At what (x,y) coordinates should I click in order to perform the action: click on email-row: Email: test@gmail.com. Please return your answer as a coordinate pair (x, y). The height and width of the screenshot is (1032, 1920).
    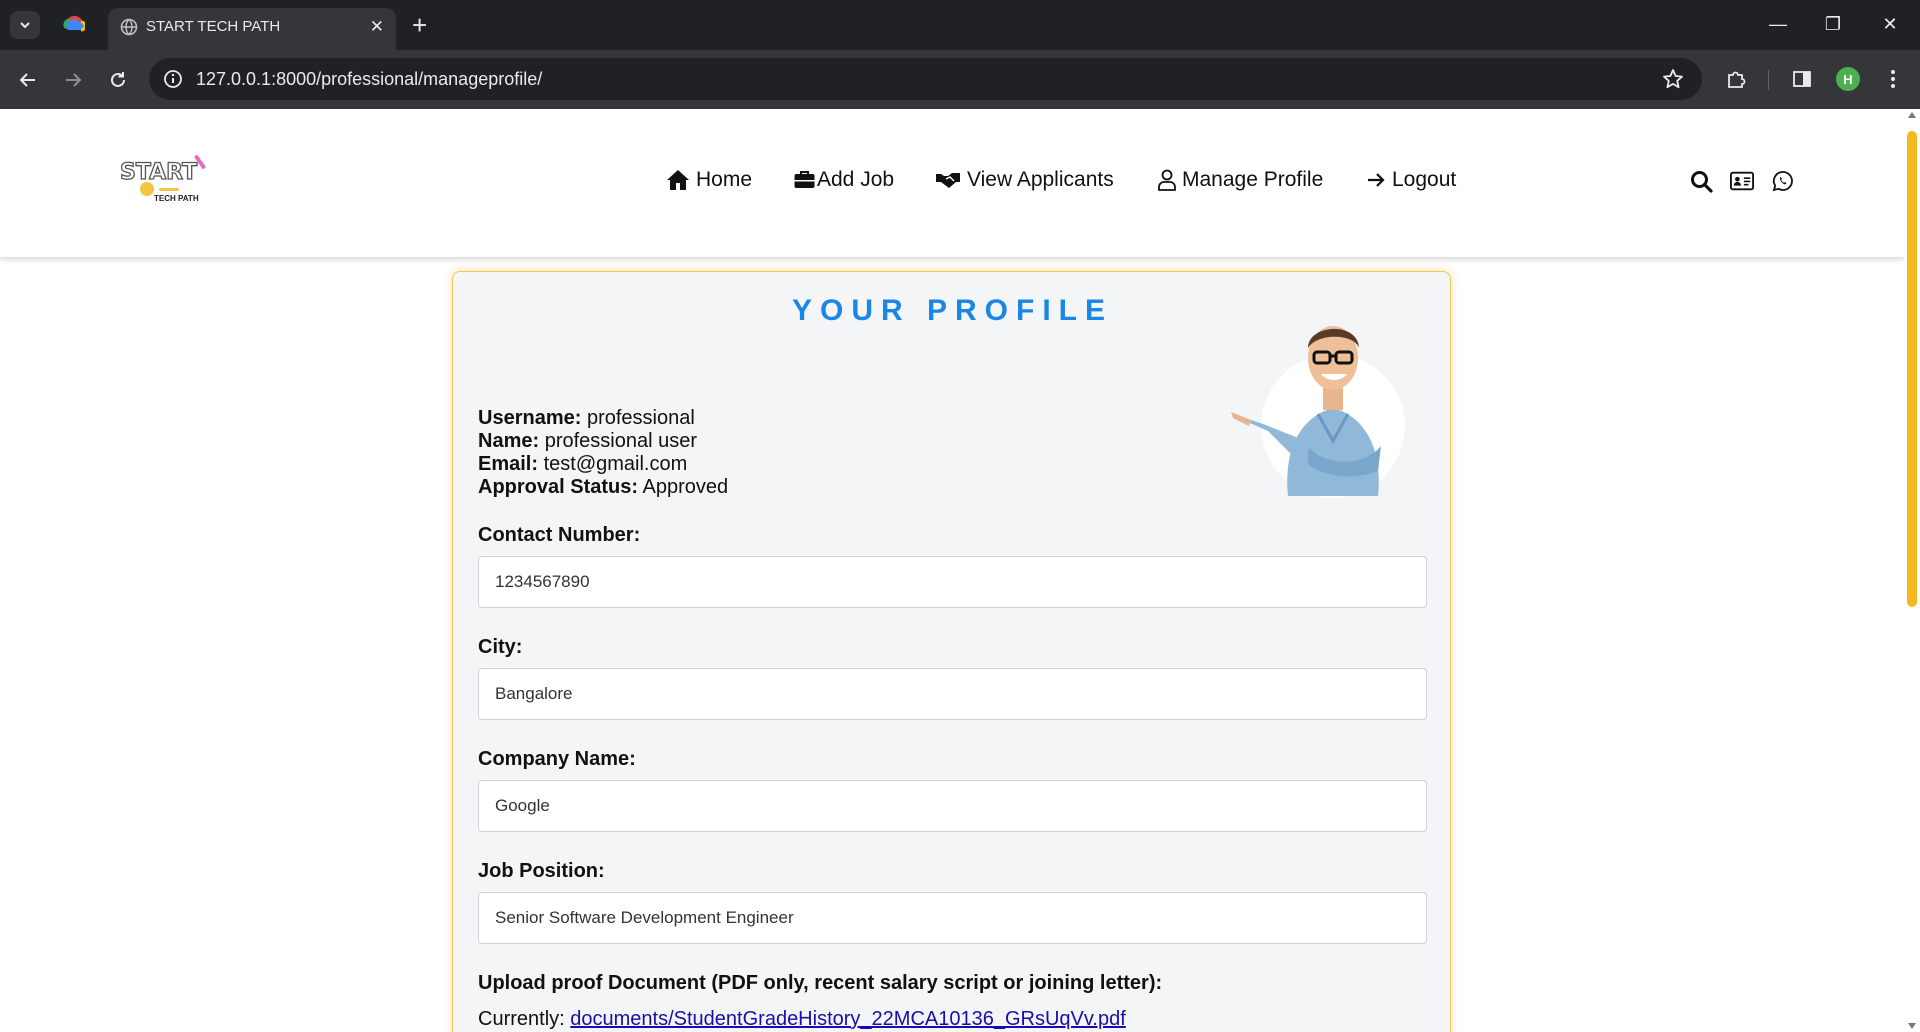
    Looking at the image, I should click on (603, 464).